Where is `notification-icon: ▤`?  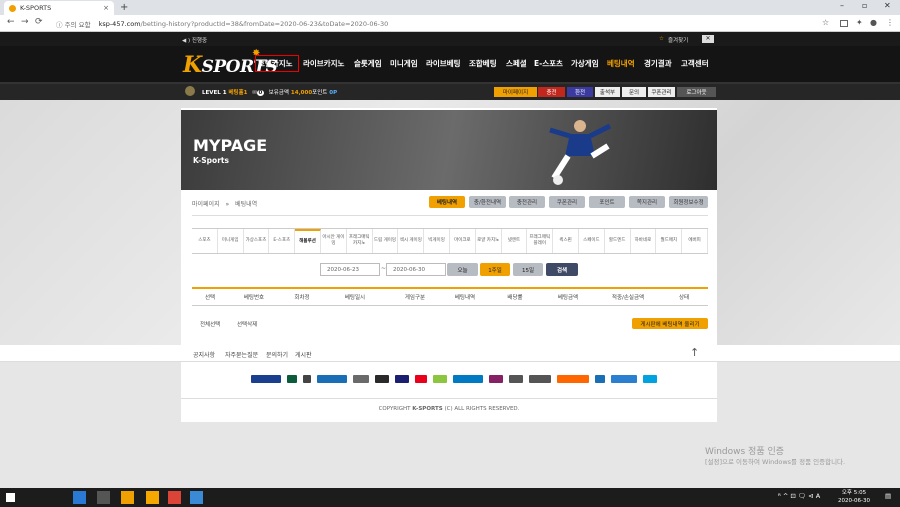
notification-icon: ▤ is located at coordinates (888, 496).